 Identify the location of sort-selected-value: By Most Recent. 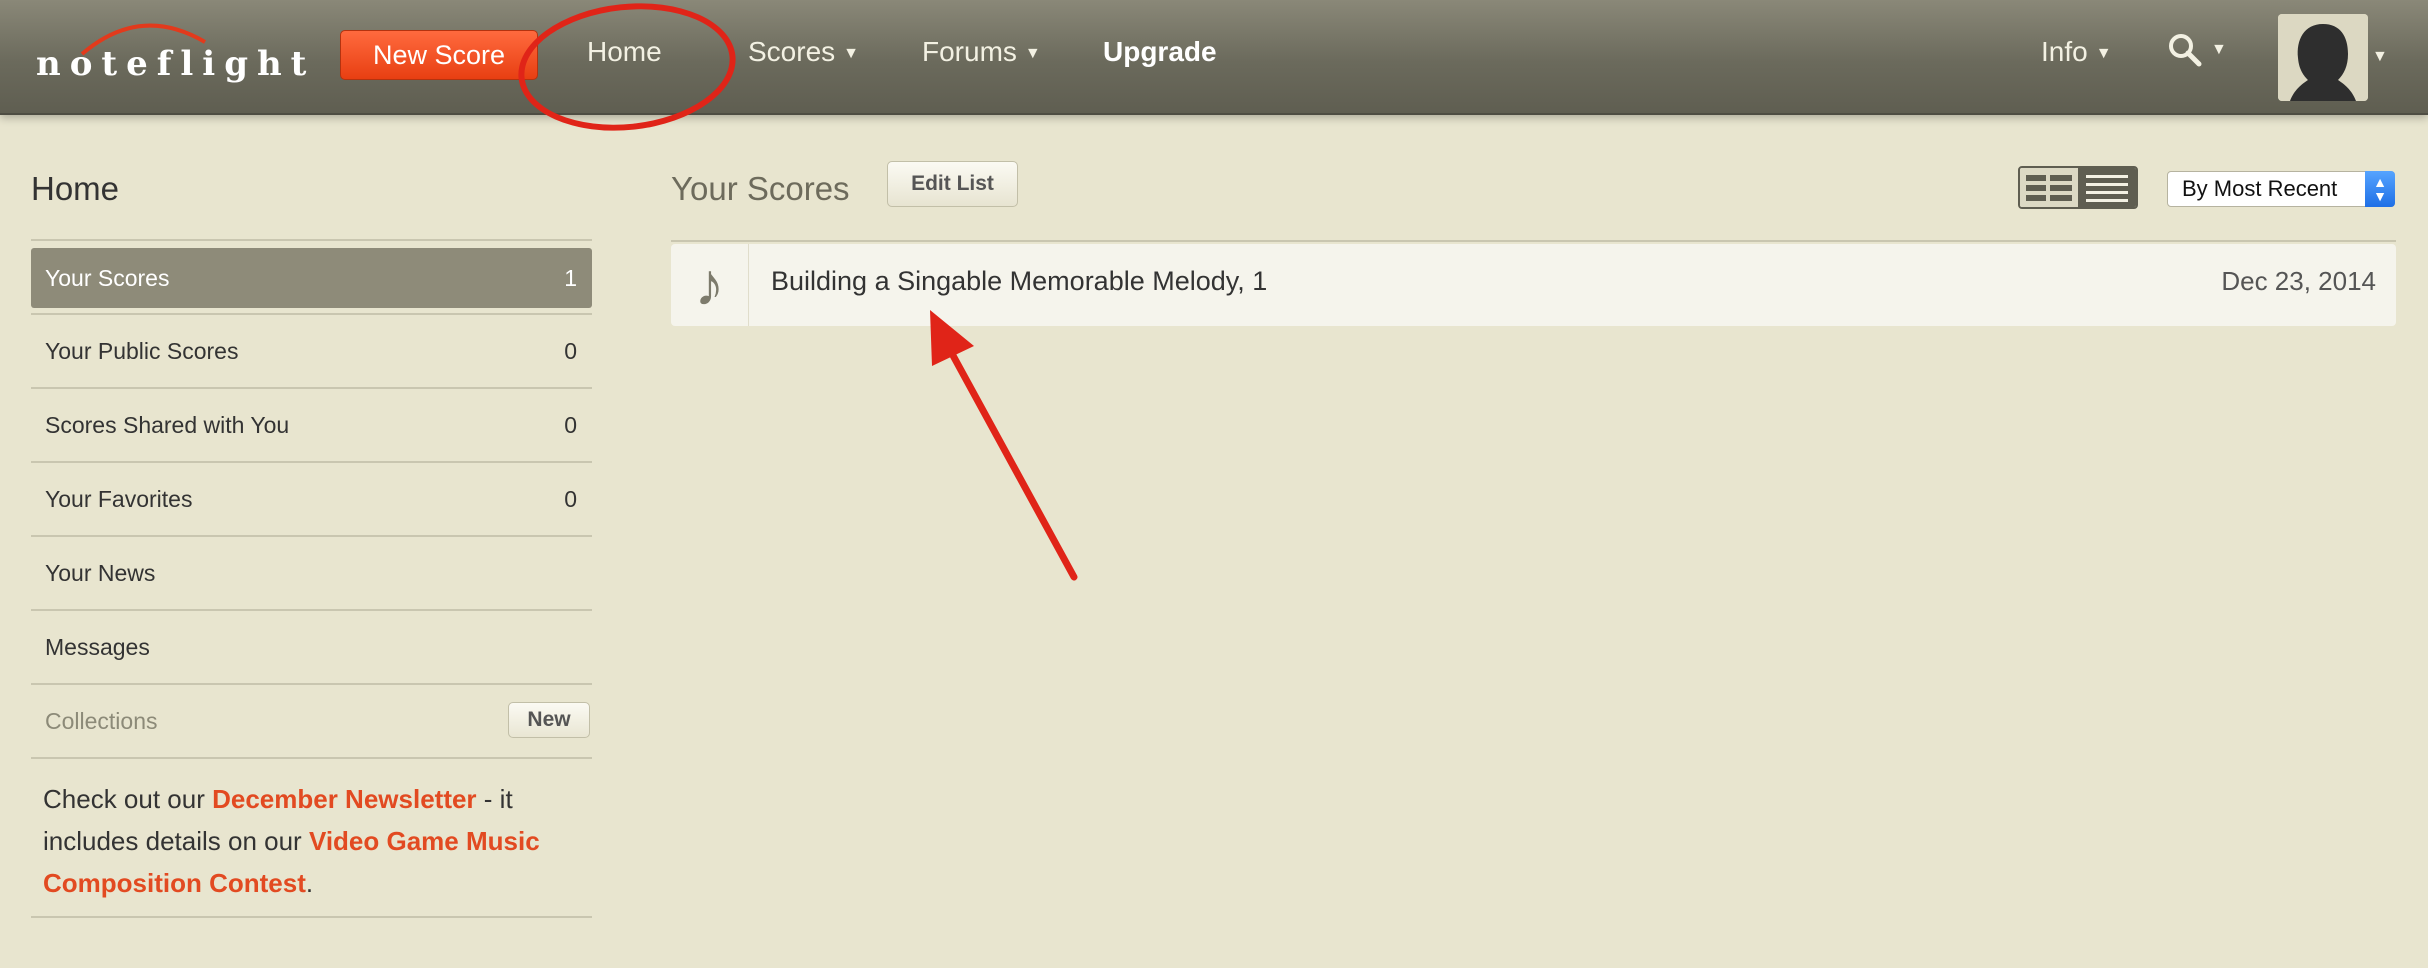
(2260, 188).